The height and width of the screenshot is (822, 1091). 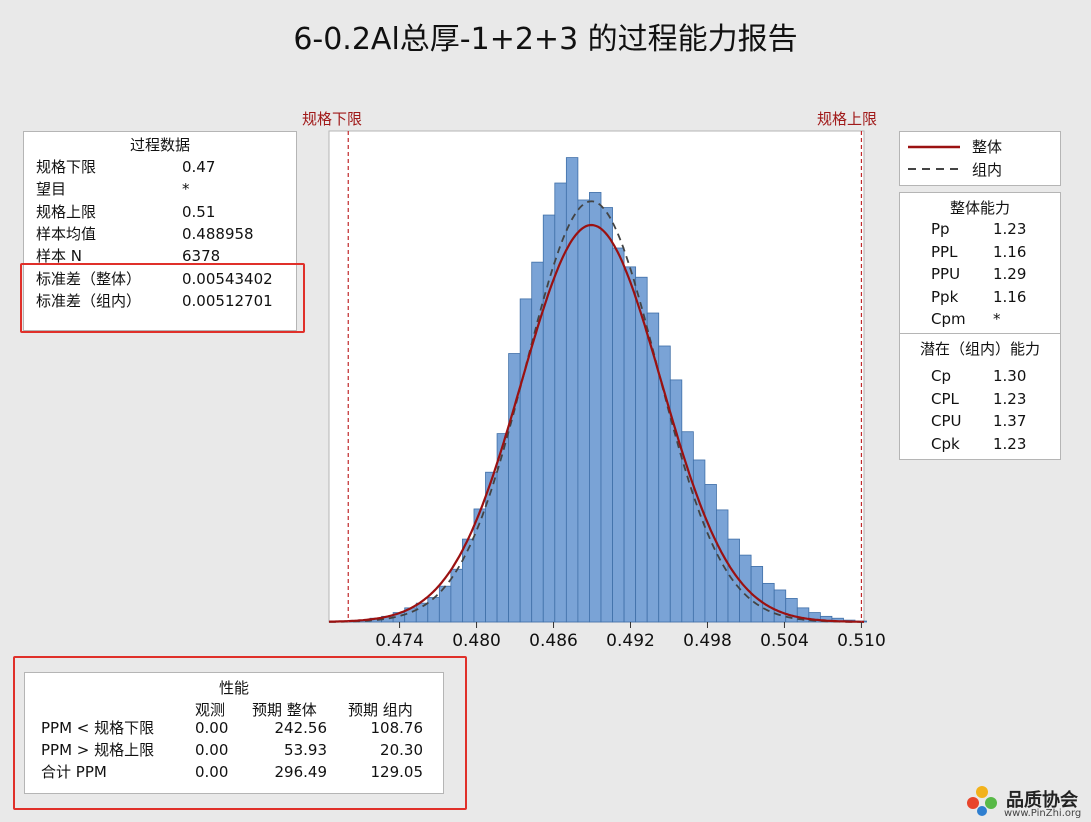 I want to click on overall-capability-header: 整体能力, so click(x=979, y=208).